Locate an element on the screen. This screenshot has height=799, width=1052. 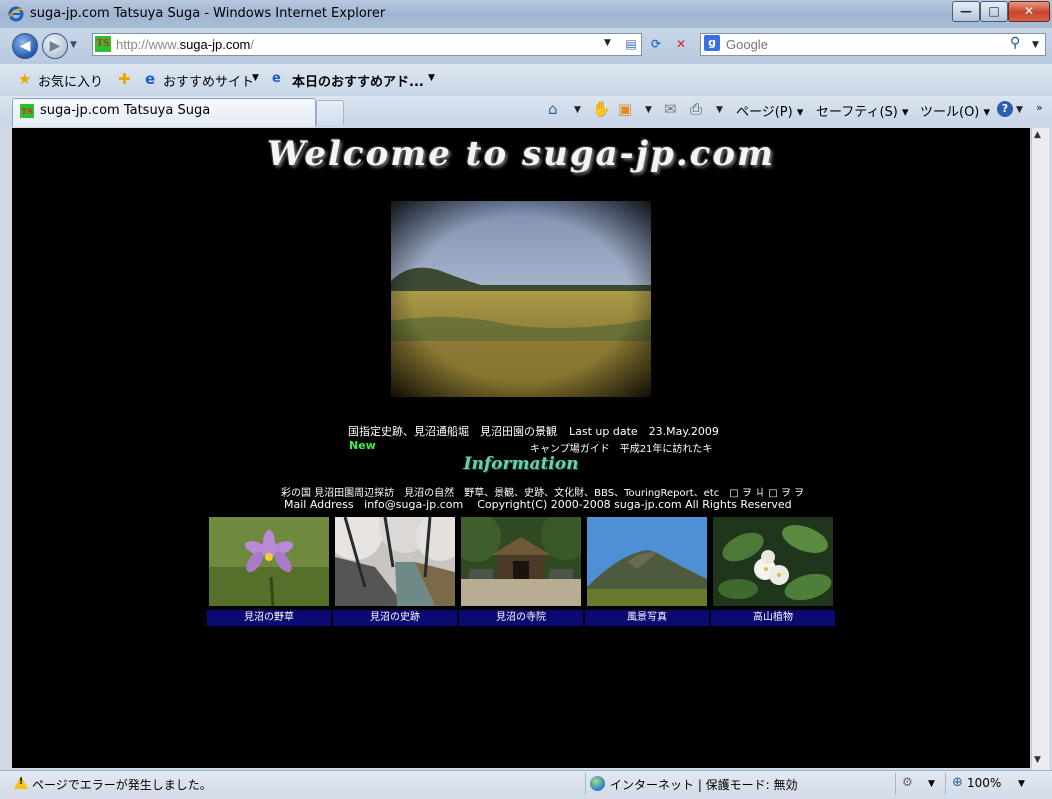
welcome-title: Welcome to suga-jp.com is located at coordinates (521, 154).